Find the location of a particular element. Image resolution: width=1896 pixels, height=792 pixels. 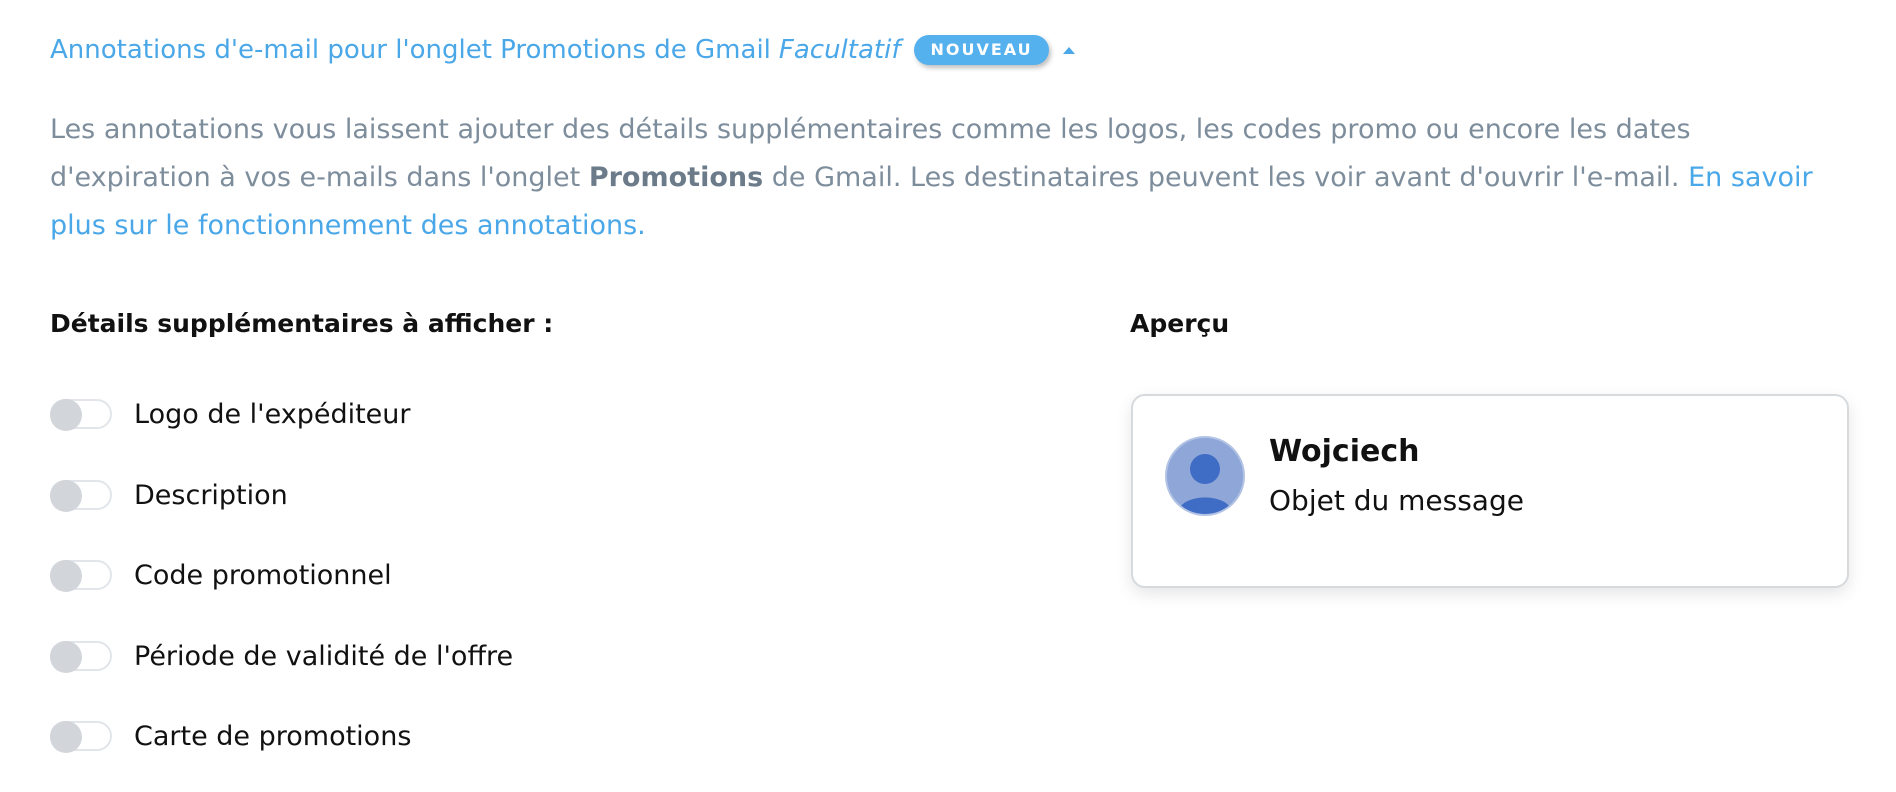

sender-logo-label: Logo de l'expéditeur is located at coordinates (272, 414).